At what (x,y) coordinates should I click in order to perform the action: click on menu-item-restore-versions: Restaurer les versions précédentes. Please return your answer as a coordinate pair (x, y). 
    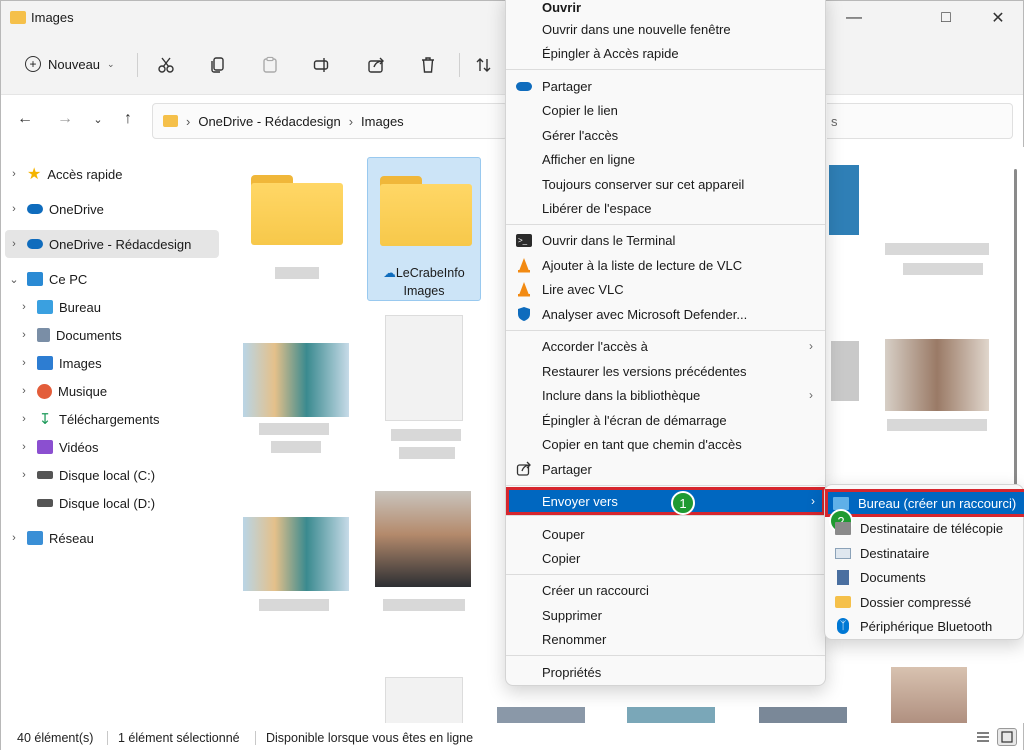
    Looking at the image, I should click on (665, 371).